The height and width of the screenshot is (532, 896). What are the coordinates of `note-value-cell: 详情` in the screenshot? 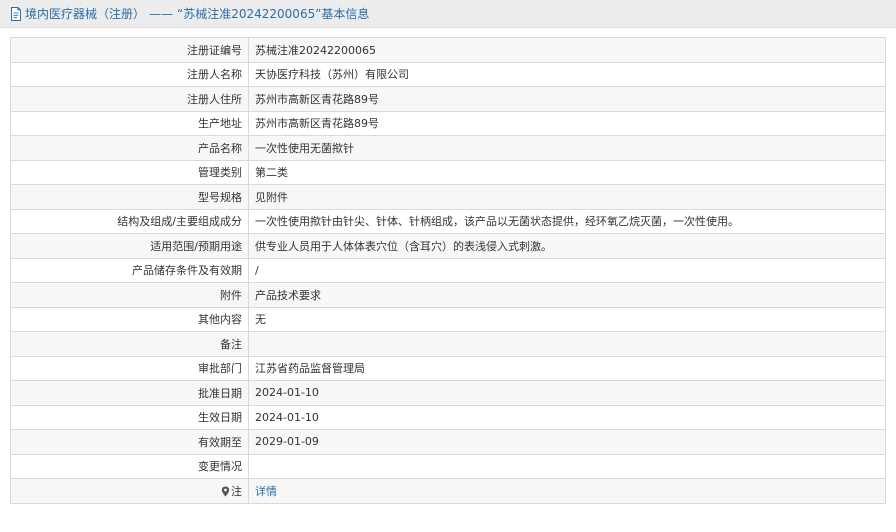 It's located at (567, 491).